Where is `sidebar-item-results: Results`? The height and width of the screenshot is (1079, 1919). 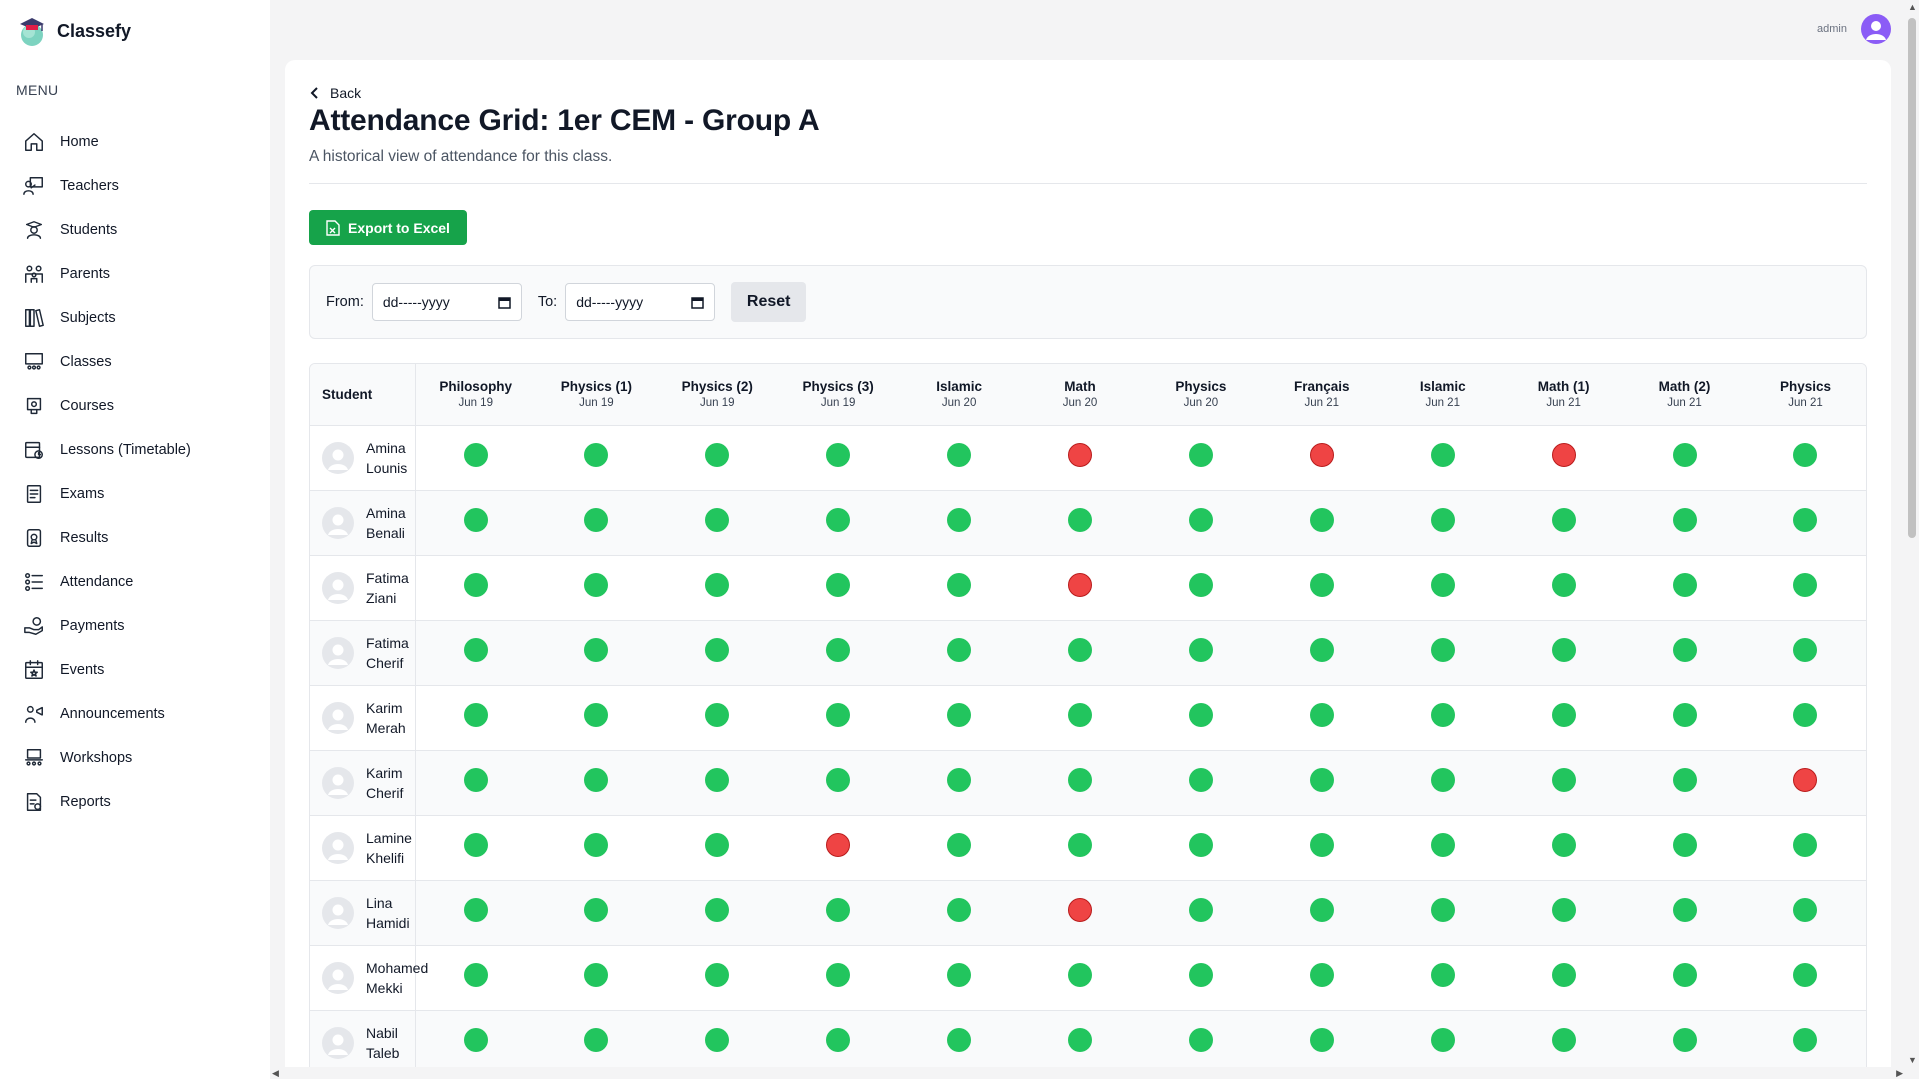
sidebar-item-results: Results is located at coordinates (142, 538).